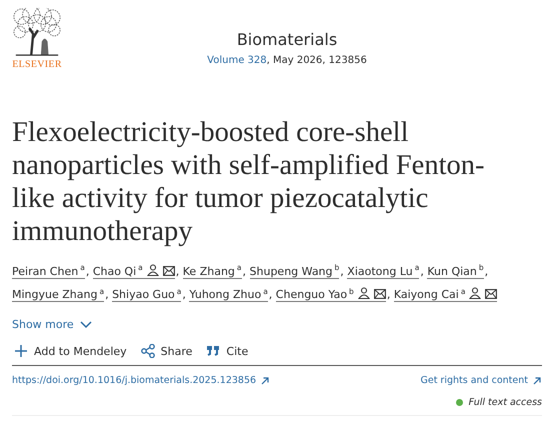 The image size is (554, 431). What do you see at coordinates (208, 271) in the screenshot?
I see `author-name: Ke Zhang` at bounding box center [208, 271].